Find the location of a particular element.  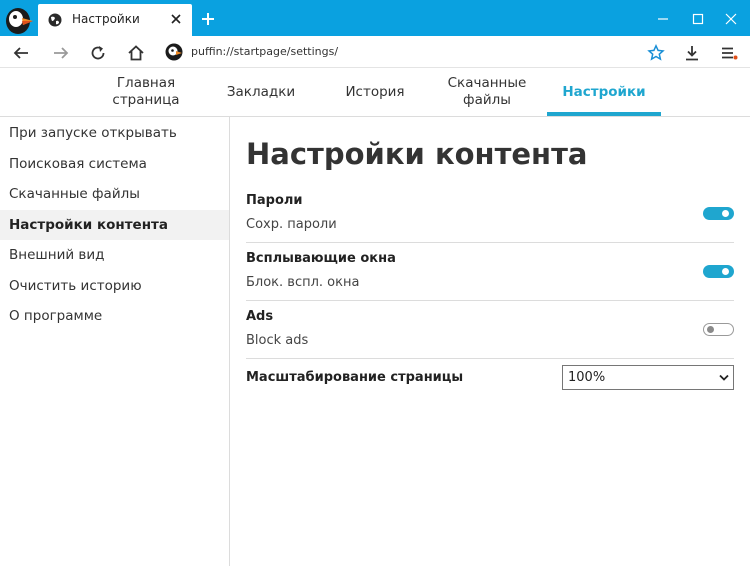

close-window-icon is located at coordinates (731, 19).